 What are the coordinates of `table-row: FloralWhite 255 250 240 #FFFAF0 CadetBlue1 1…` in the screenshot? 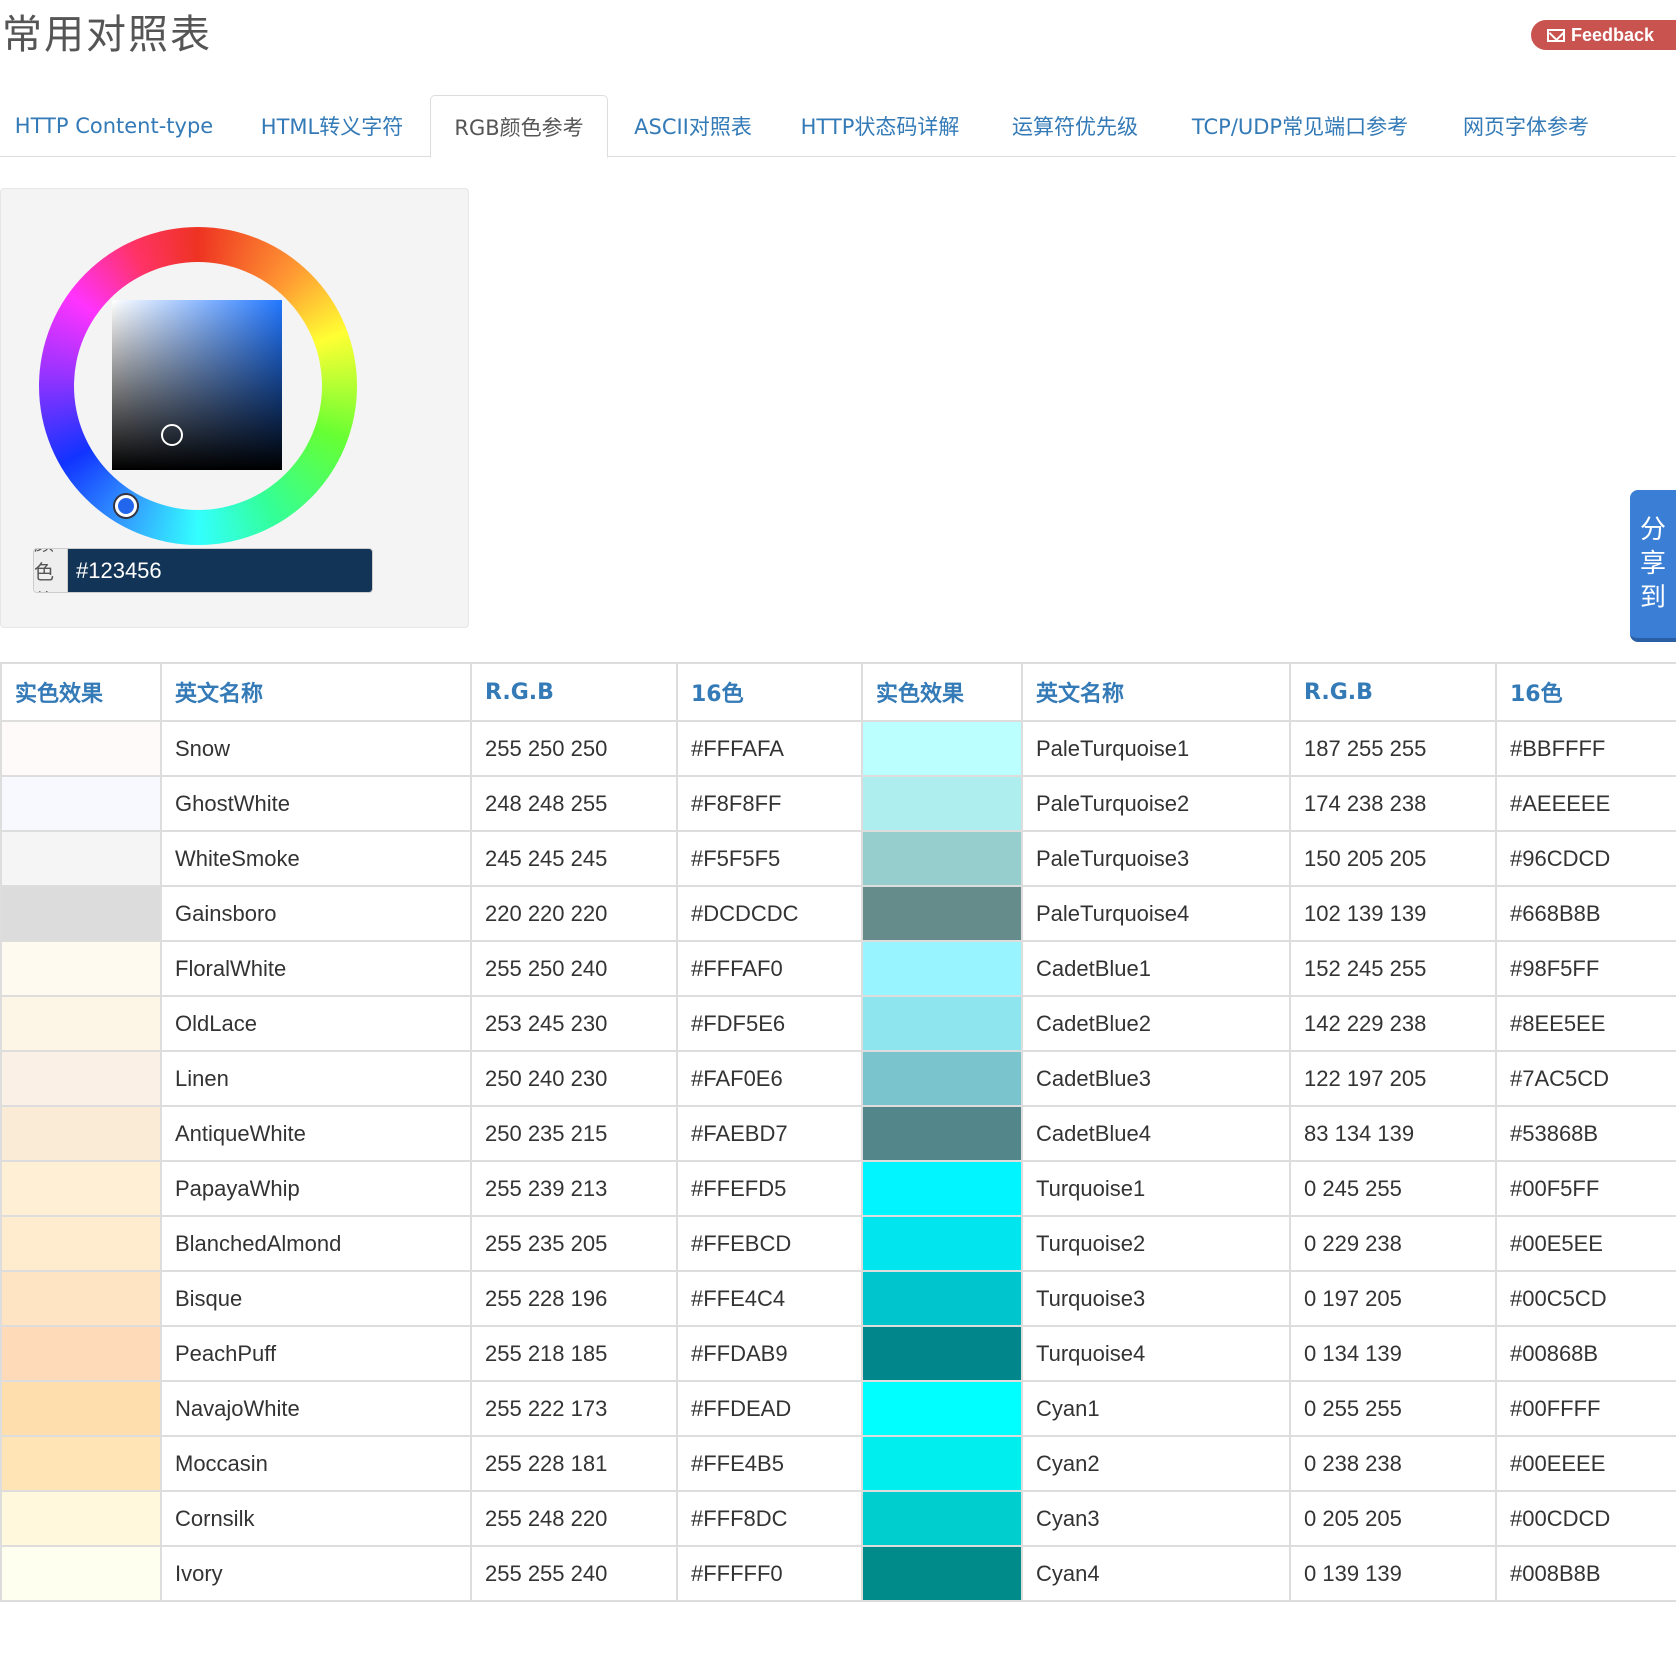 It's located at (838, 968).